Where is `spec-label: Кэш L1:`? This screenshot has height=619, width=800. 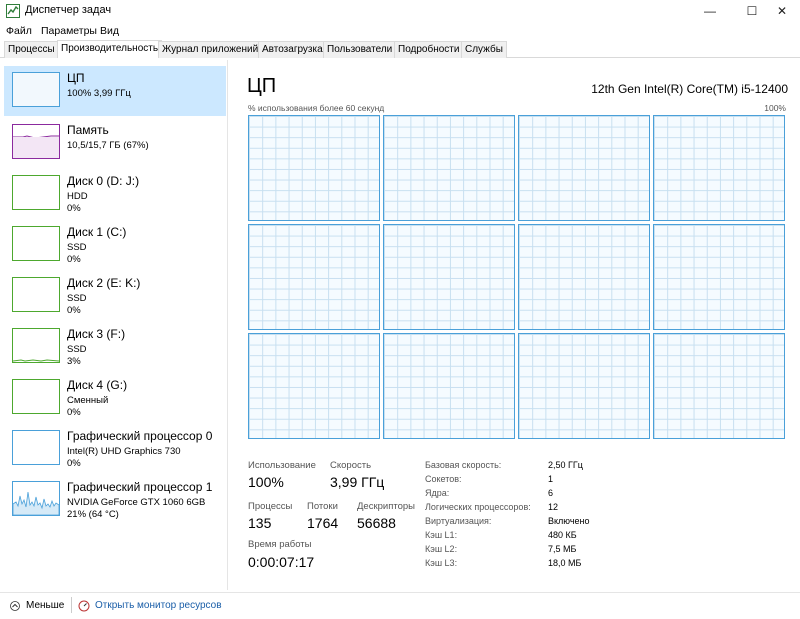
spec-label: Кэш L1: is located at coordinates (441, 535).